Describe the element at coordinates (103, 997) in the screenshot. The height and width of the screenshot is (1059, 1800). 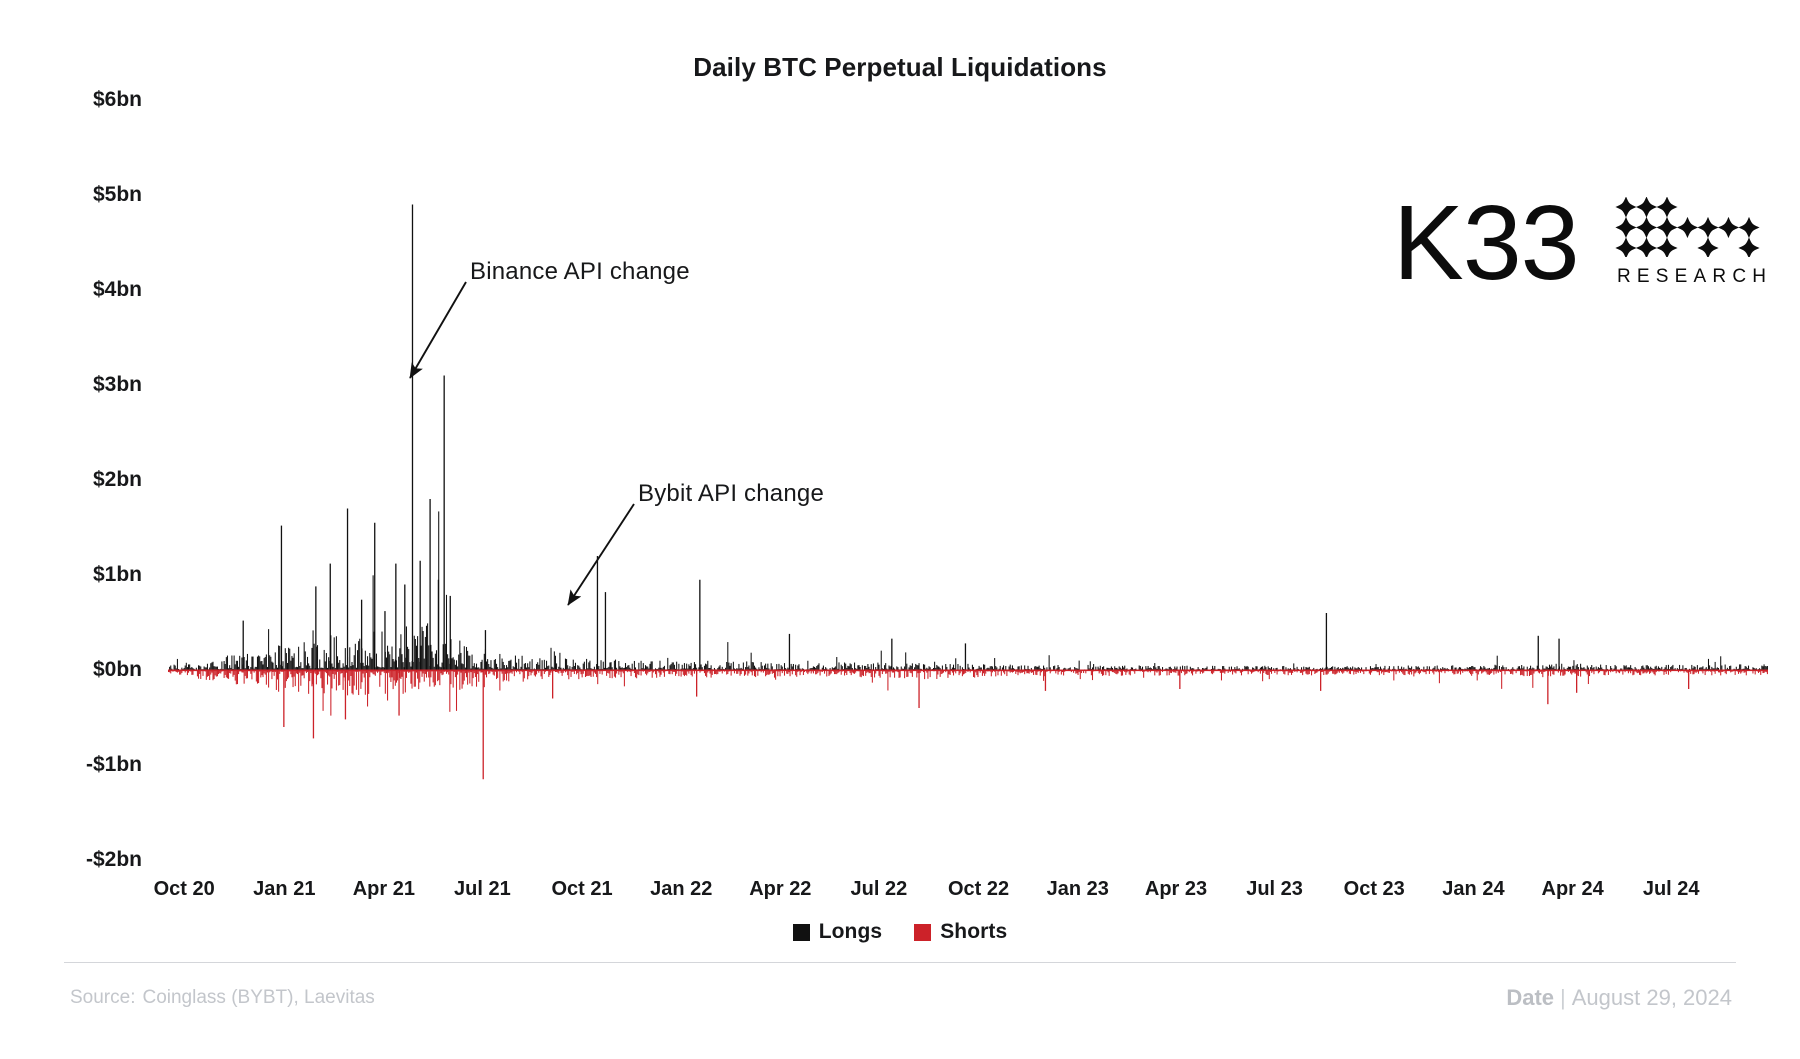
I see `footer-source-label: Source:` at that location.